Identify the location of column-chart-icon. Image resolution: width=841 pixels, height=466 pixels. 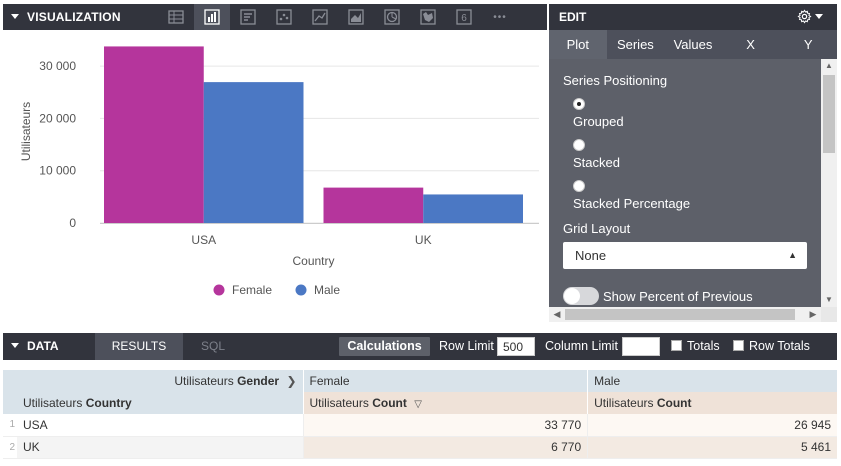
(212, 17).